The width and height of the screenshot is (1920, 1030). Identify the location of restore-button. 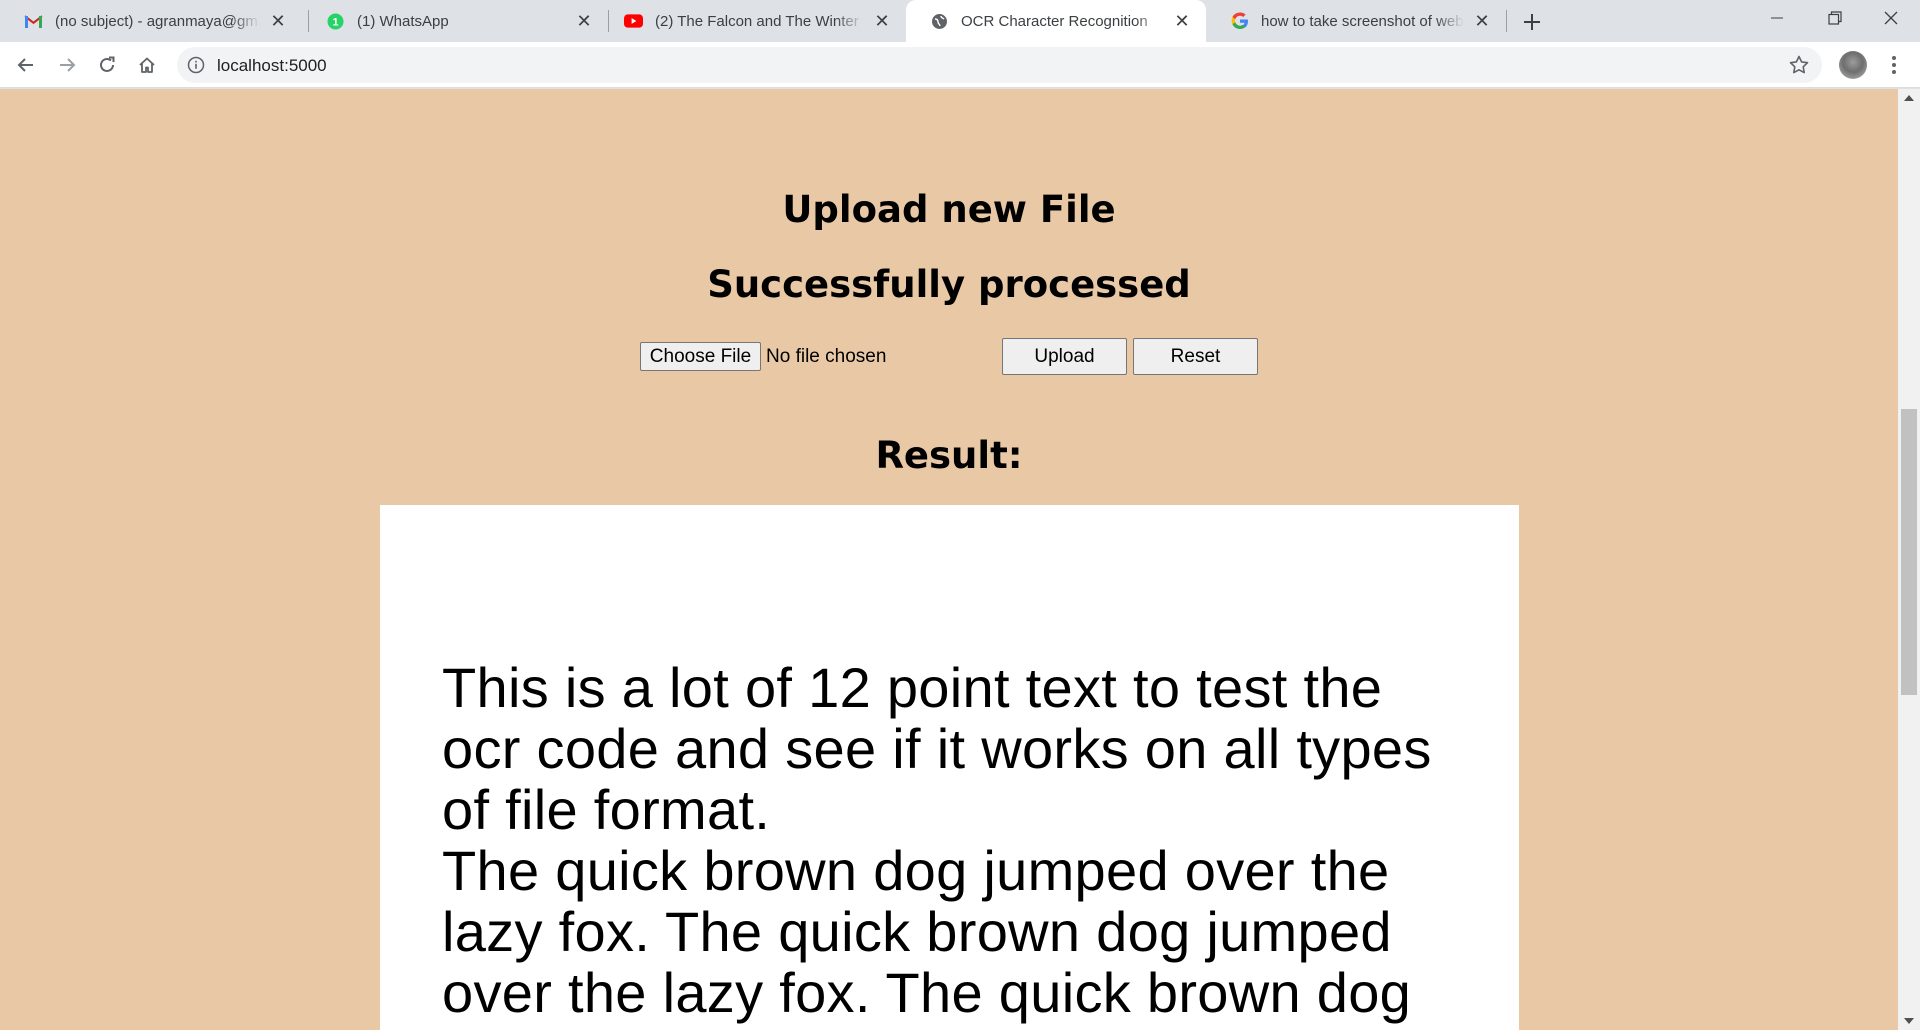
(1835, 18).